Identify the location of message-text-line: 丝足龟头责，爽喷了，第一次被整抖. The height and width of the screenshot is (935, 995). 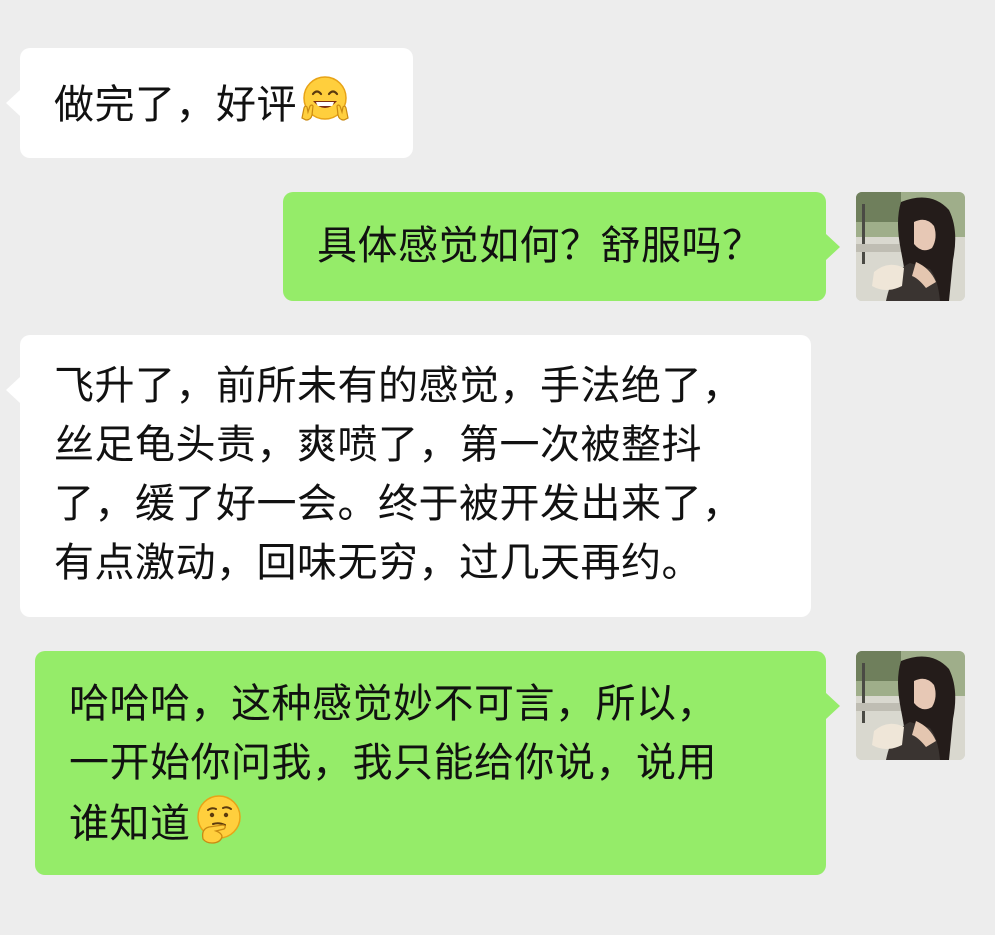
(378, 445).